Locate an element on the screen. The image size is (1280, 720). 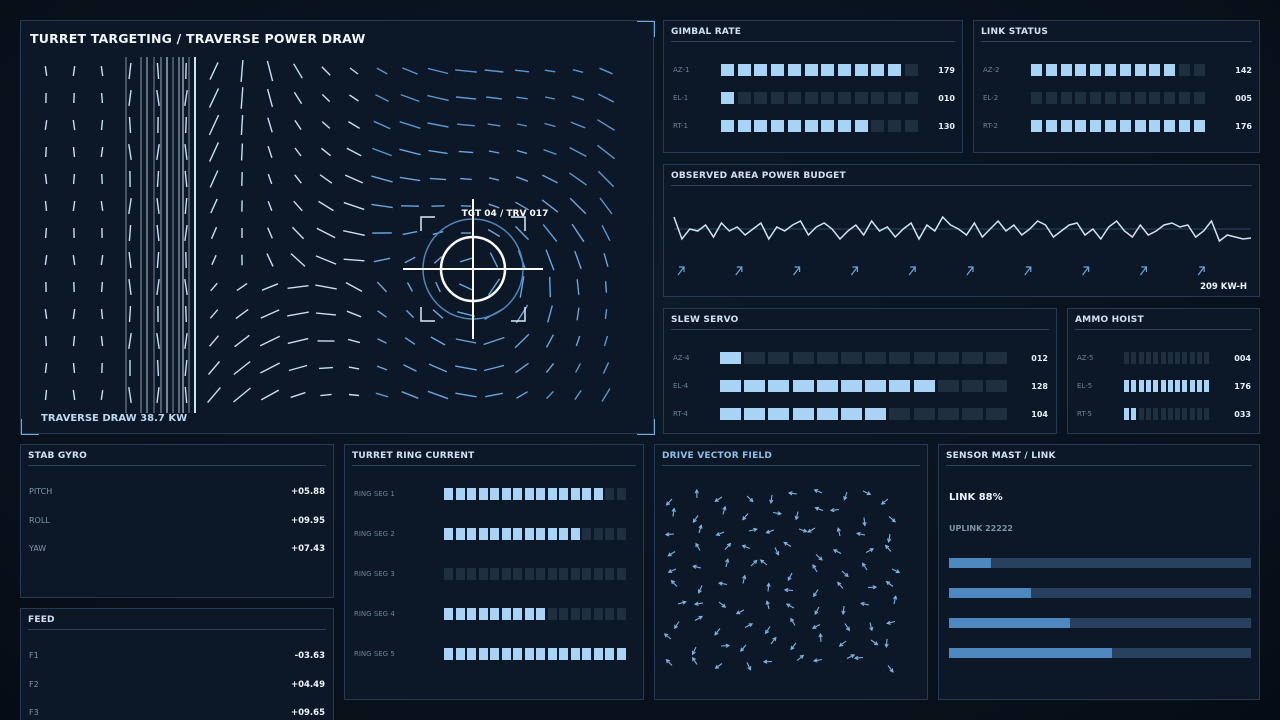
feed-title: FEED is located at coordinates (177, 622).